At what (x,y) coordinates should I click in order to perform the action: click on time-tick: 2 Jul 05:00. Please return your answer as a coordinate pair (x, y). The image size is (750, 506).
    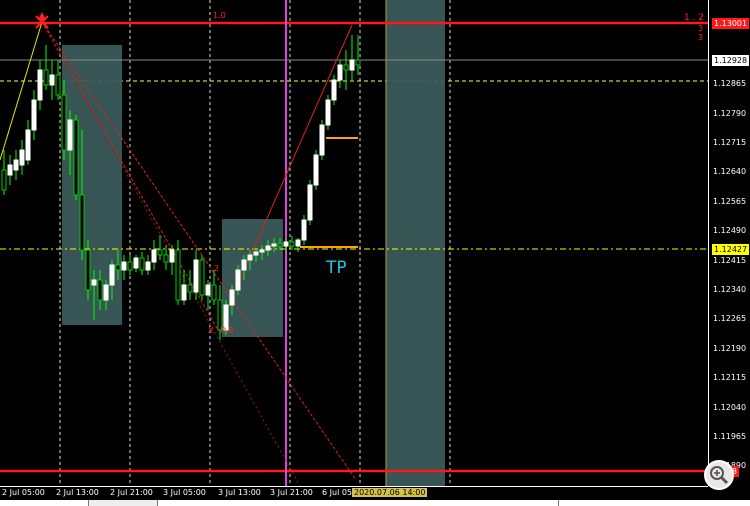
    Looking at the image, I should click on (23, 492).